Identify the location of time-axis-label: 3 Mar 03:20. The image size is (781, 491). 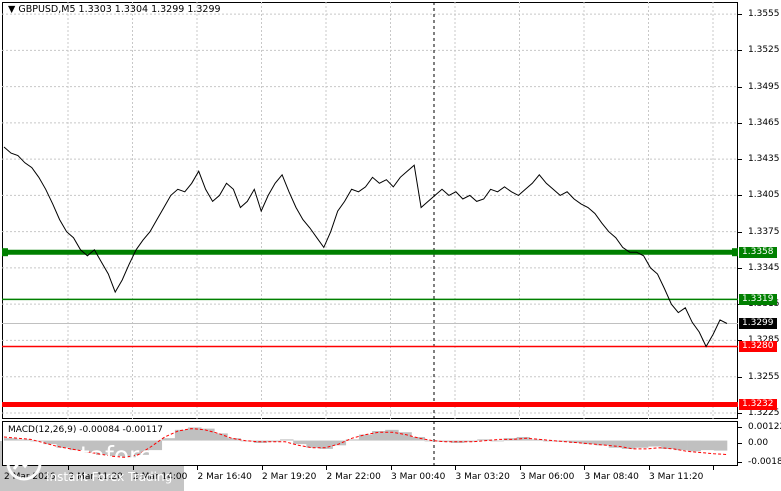
(482, 477).